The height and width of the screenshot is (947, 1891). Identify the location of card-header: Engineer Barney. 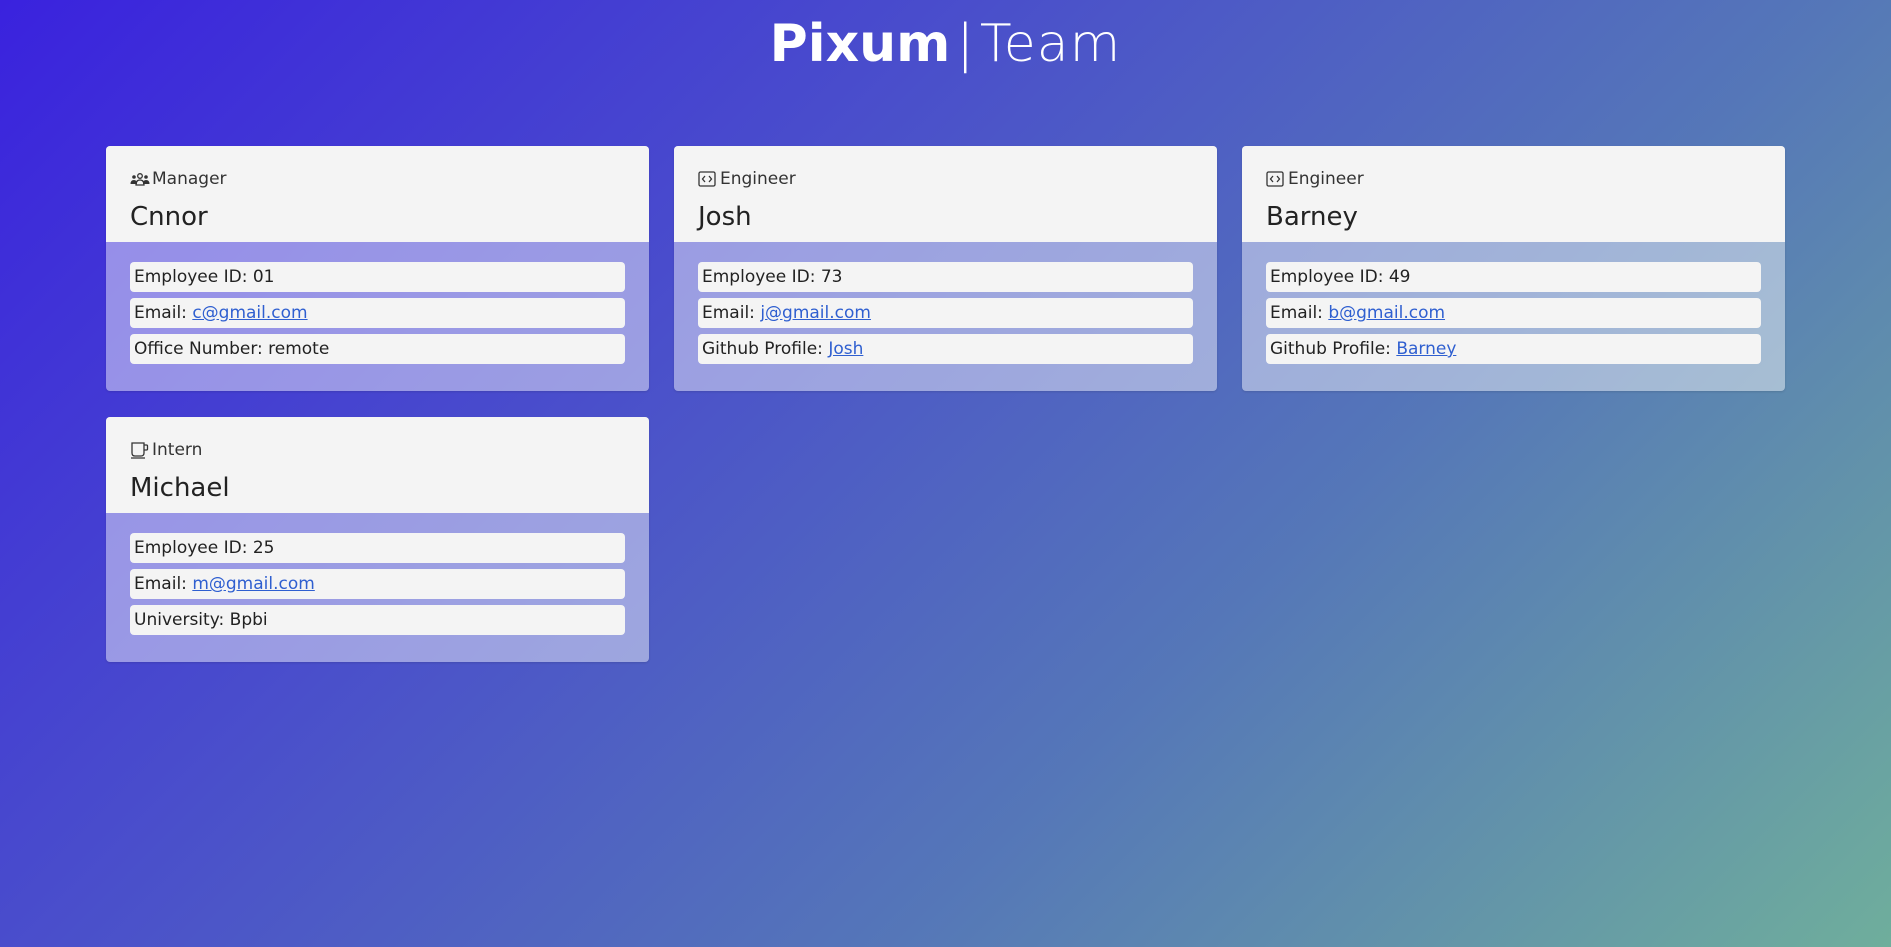
(1513, 194).